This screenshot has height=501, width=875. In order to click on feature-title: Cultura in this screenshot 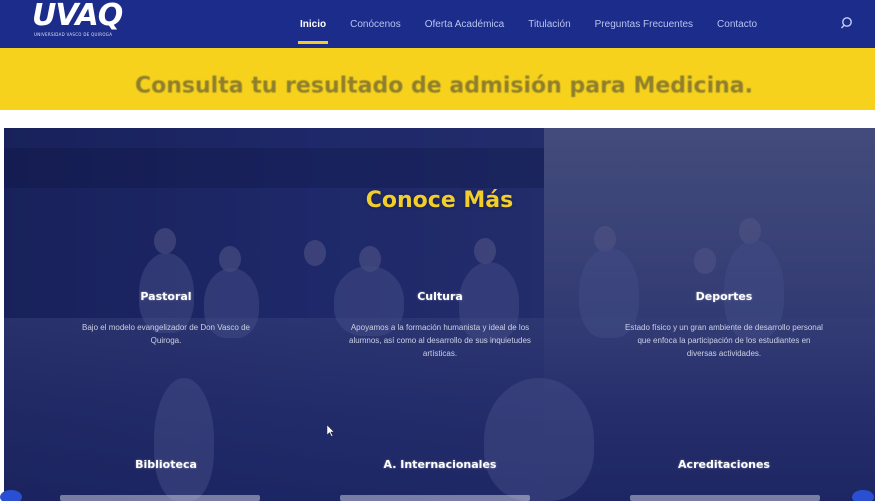, I will do `click(440, 296)`.